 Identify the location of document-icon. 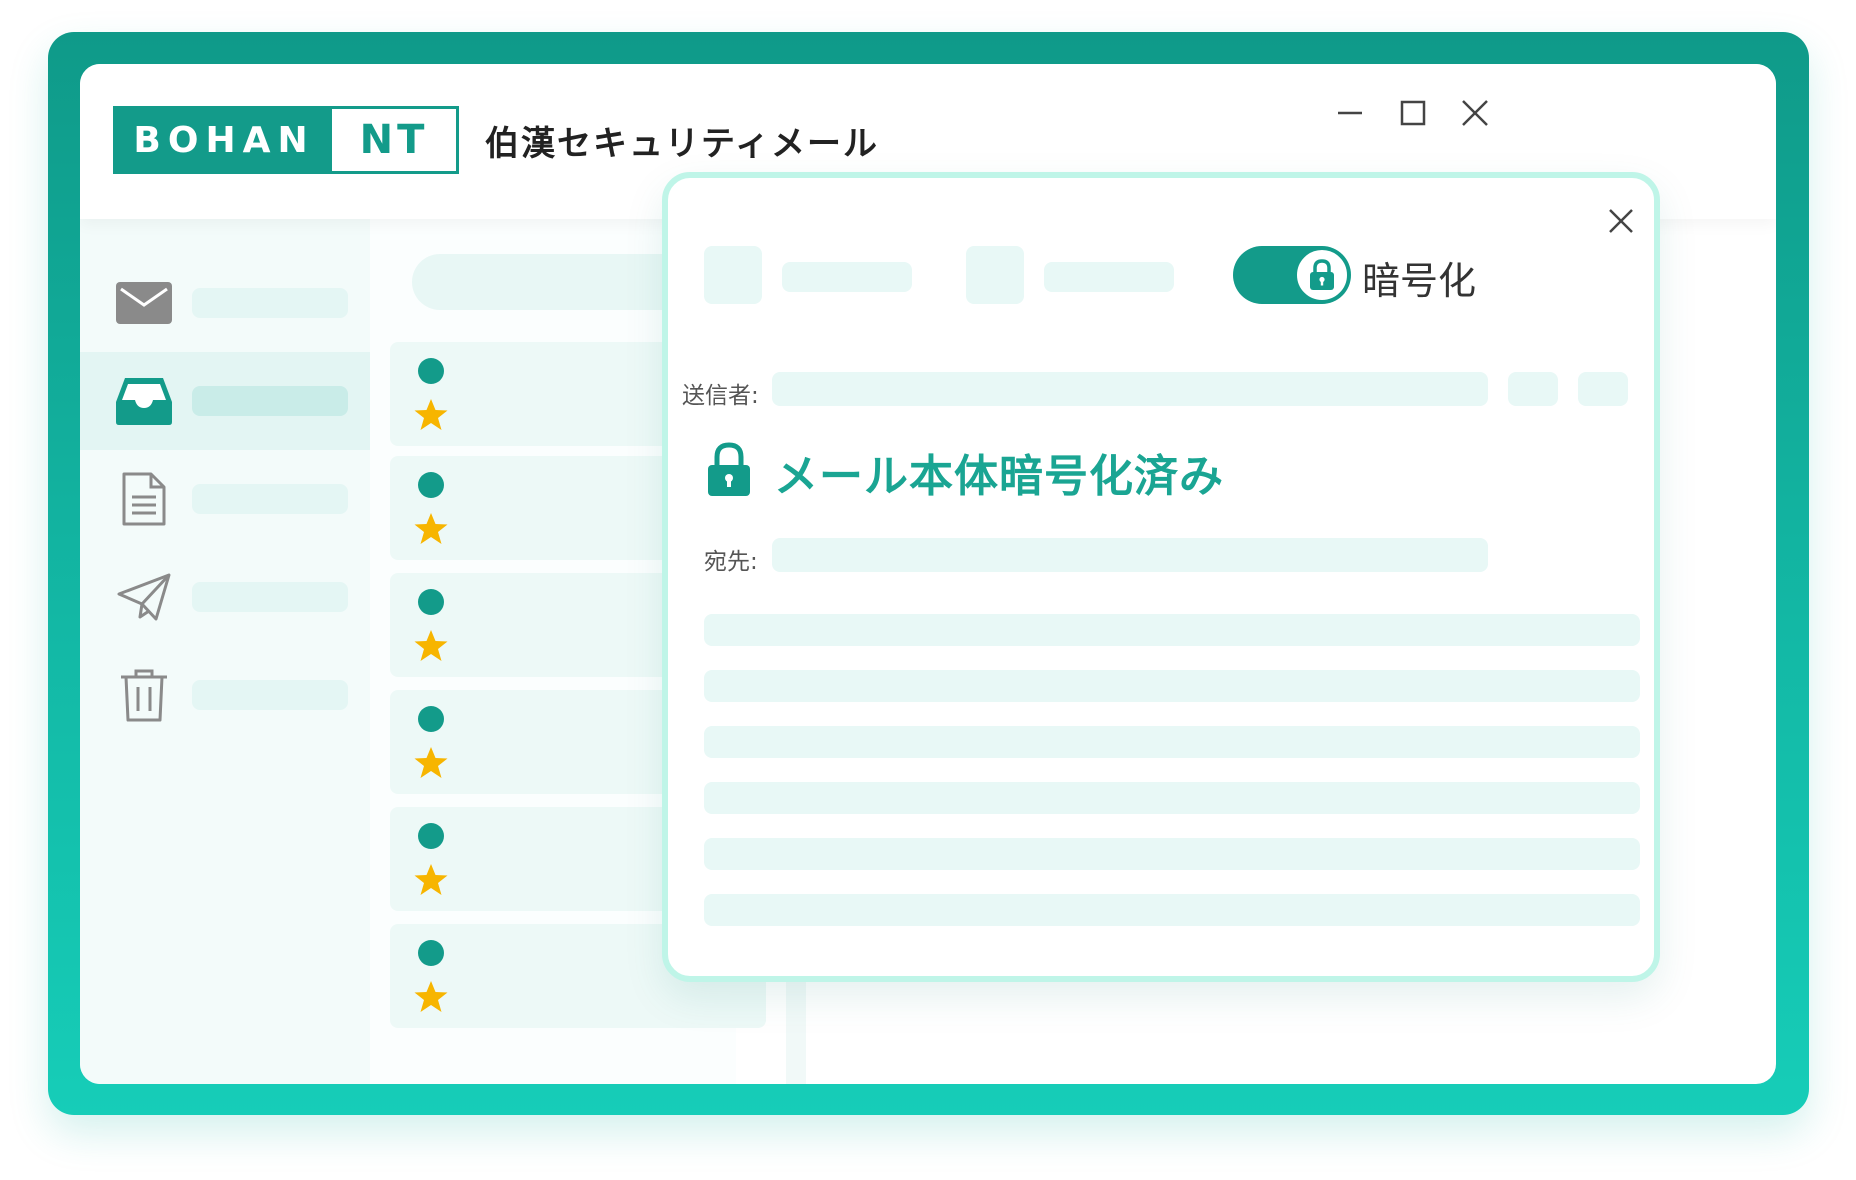
(144, 499).